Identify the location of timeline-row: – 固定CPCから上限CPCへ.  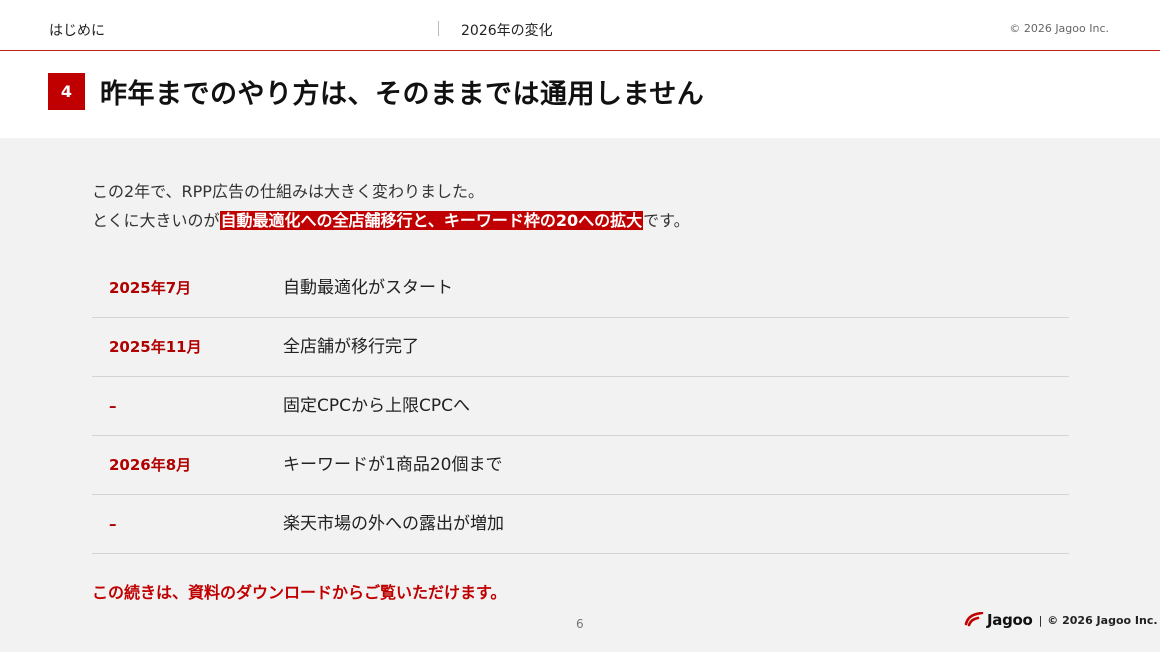
(580, 406).